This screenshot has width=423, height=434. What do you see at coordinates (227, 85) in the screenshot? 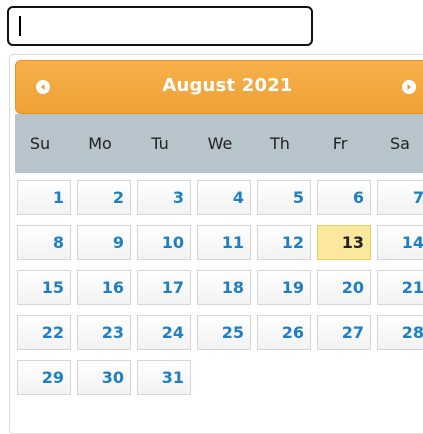
I see `month-title: August 2021` at bounding box center [227, 85].